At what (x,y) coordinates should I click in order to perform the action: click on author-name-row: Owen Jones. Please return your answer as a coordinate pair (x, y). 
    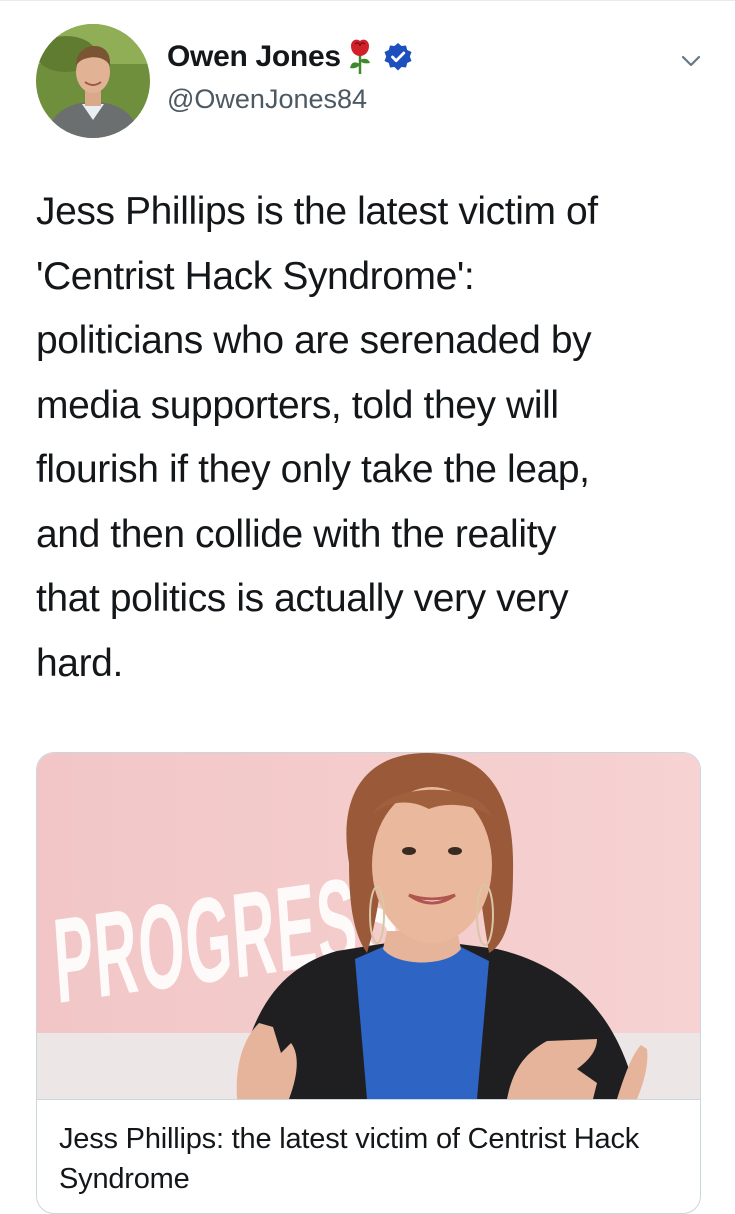
    Looking at the image, I should click on (290, 57).